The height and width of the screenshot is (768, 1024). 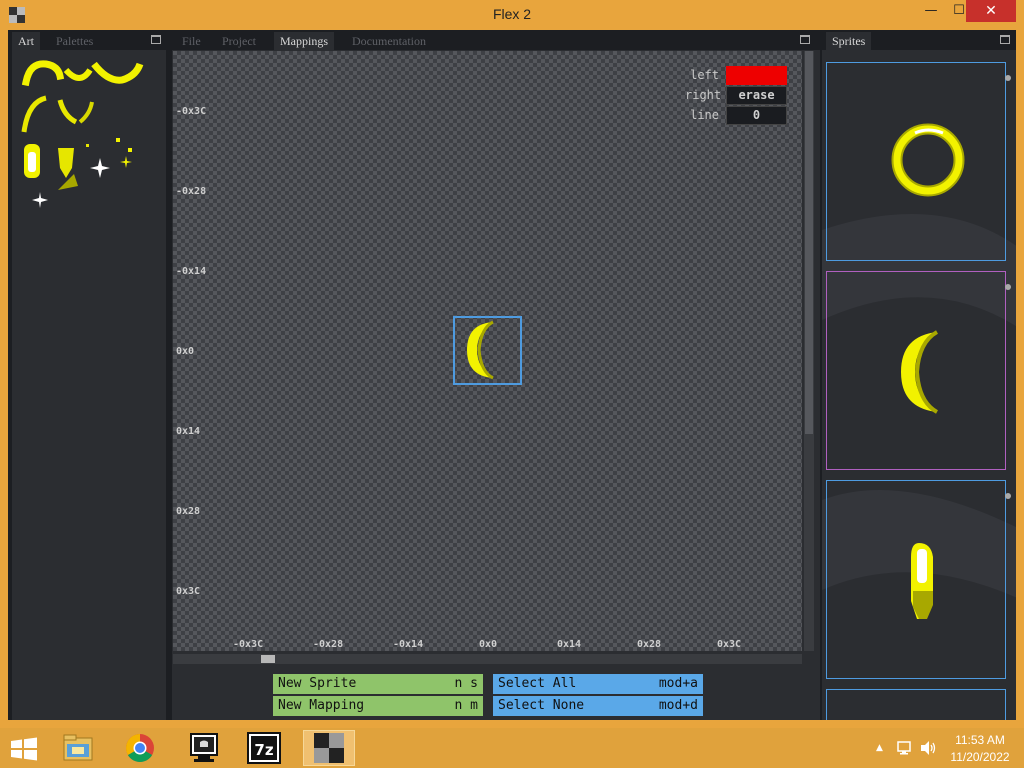 I want to click on tab-sprites: Sprites, so click(x=849, y=41).